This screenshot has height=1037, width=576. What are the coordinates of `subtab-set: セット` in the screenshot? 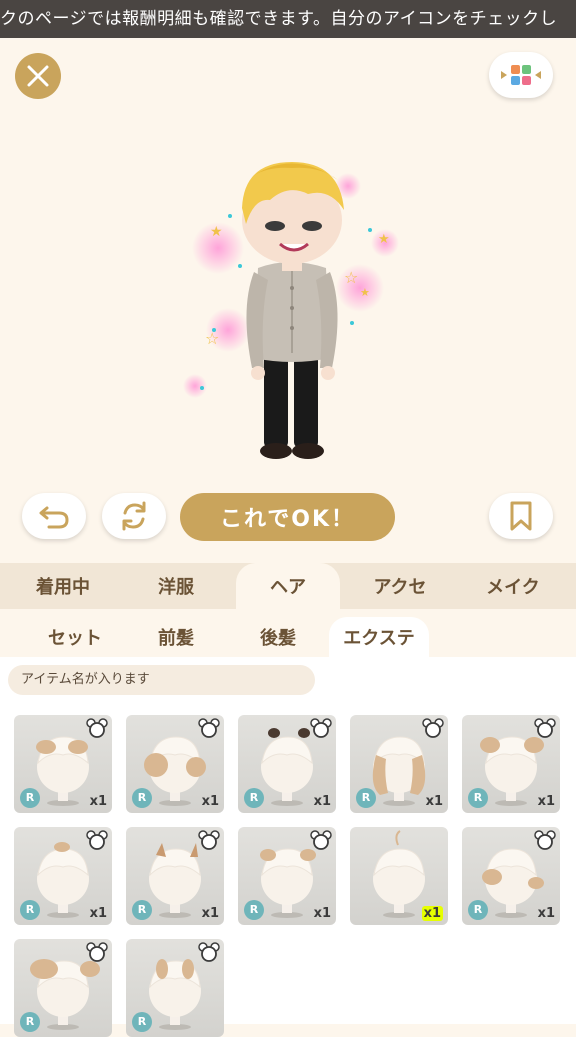 It's located at (75, 637).